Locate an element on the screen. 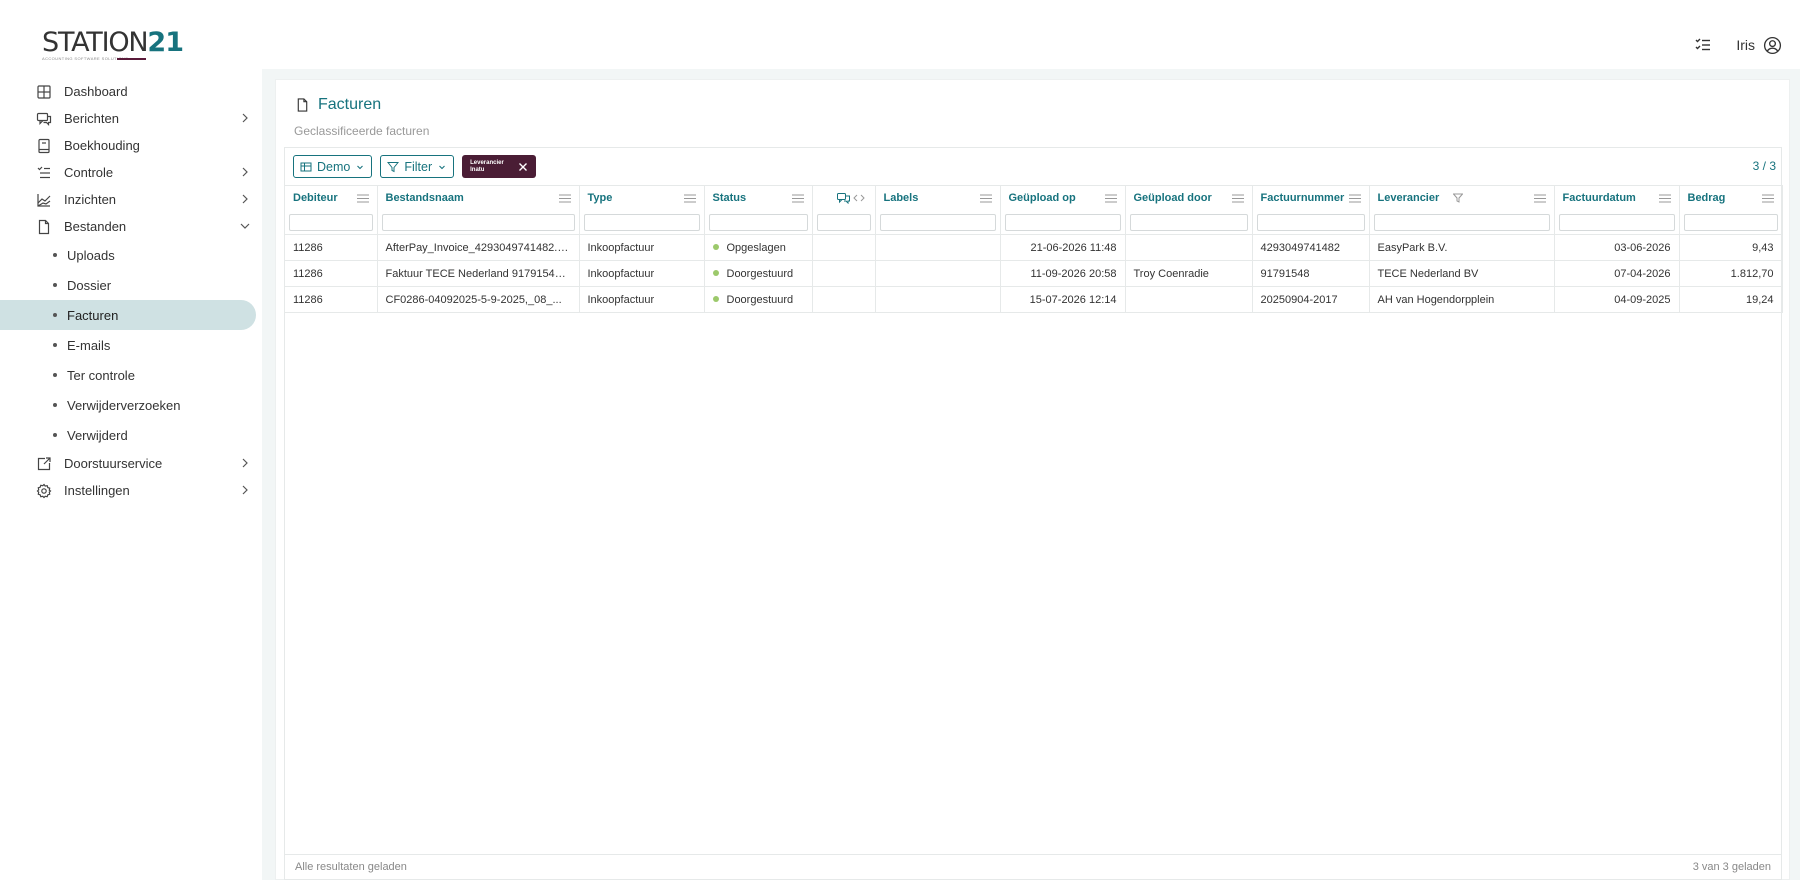 The image size is (1800, 880). column-header-geupload-door: Geüpload door is located at coordinates (1189, 198).